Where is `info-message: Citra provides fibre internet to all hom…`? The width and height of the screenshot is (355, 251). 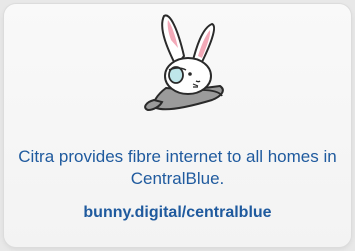 info-message: Citra provides fibre internet to all hom… is located at coordinates (177, 167).